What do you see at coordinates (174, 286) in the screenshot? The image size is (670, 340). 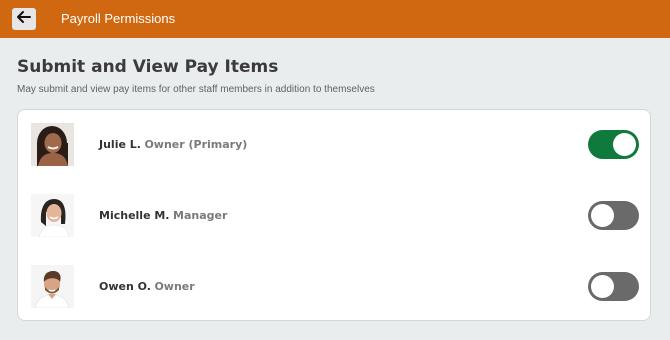 I see `staff-role-text: Owner` at bounding box center [174, 286].